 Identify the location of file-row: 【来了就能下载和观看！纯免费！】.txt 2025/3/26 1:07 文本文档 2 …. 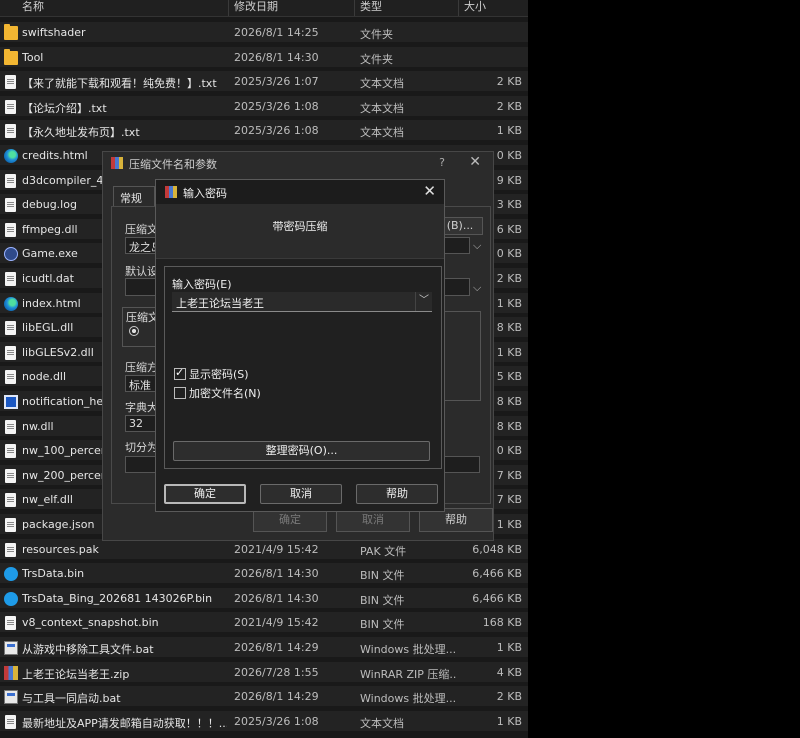
(264, 82).